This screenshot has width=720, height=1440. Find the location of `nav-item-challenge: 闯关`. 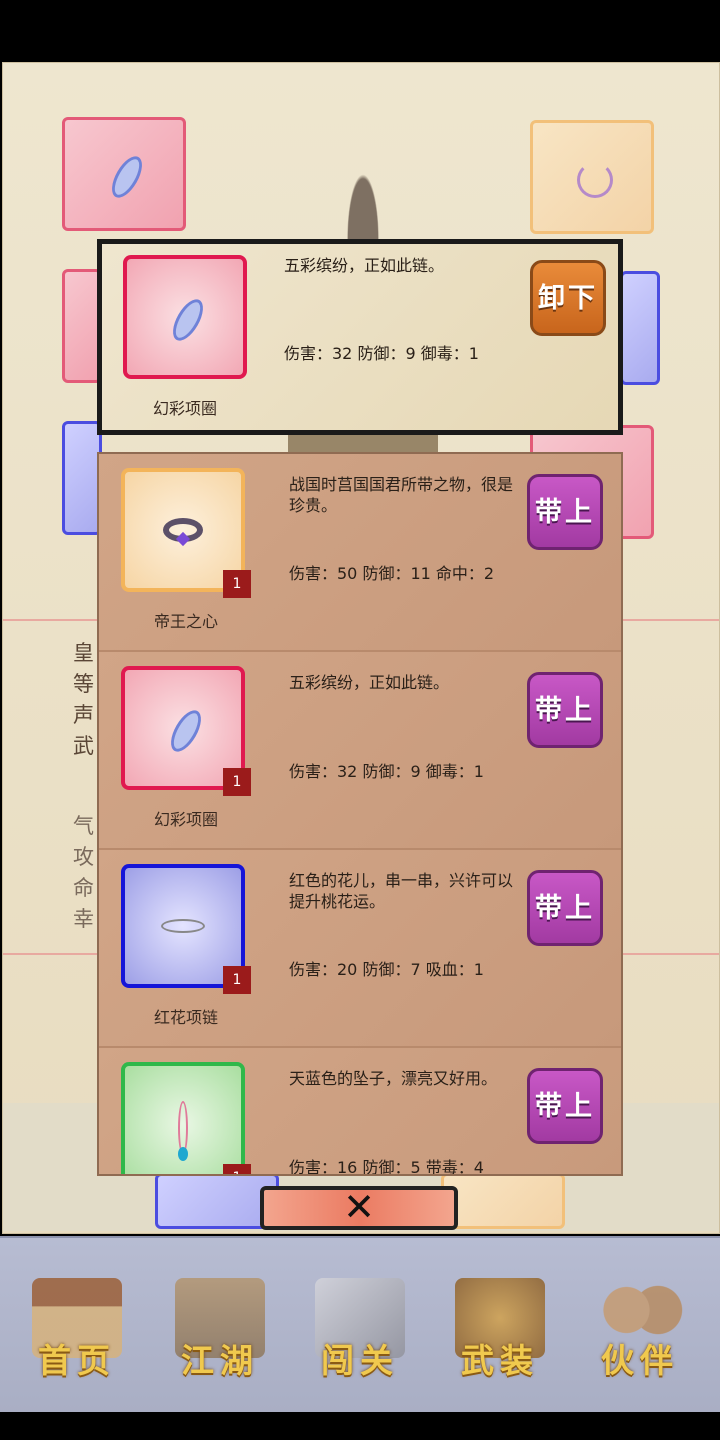

nav-item-challenge: 闯关 is located at coordinates (360, 1333).